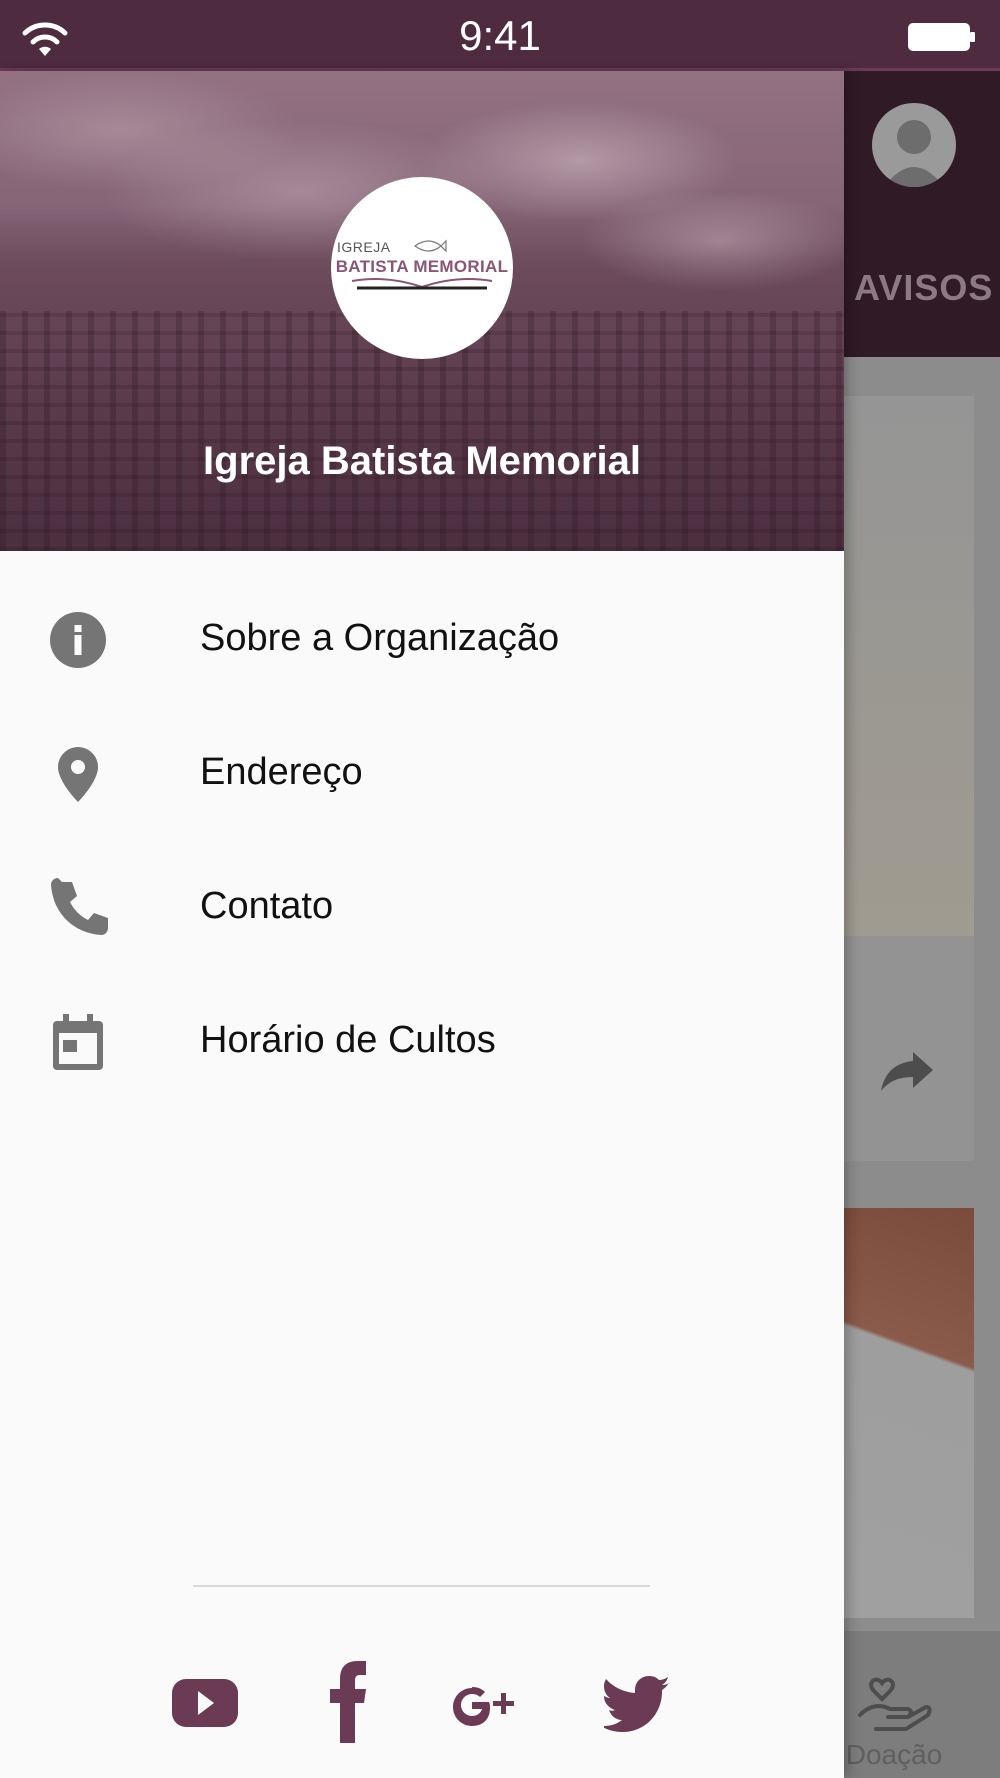  What do you see at coordinates (422, 461) in the screenshot?
I see `organization-name: Igreja Batista Memorial` at bounding box center [422, 461].